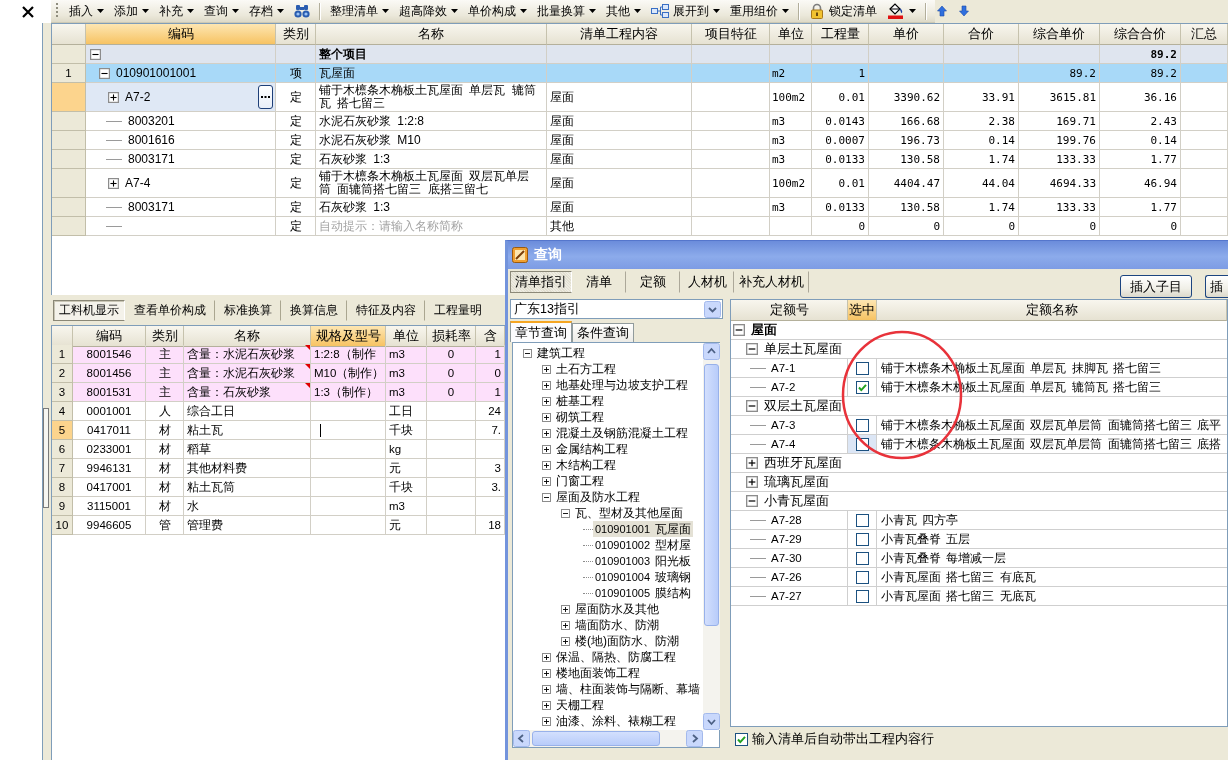 Image resolution: width=1228 pixels, height=760 pixels. I want to click on lock-list-button: 锁定清单, so click(843, 11).